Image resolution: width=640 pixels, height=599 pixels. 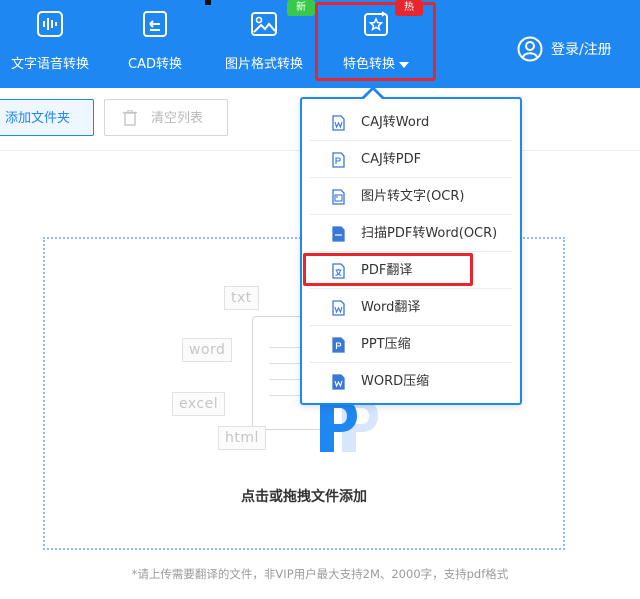 What do you see at coordinates (338, 382) in the screenshot?
I see `word-compress-icon` at bounding box center [338, 382].